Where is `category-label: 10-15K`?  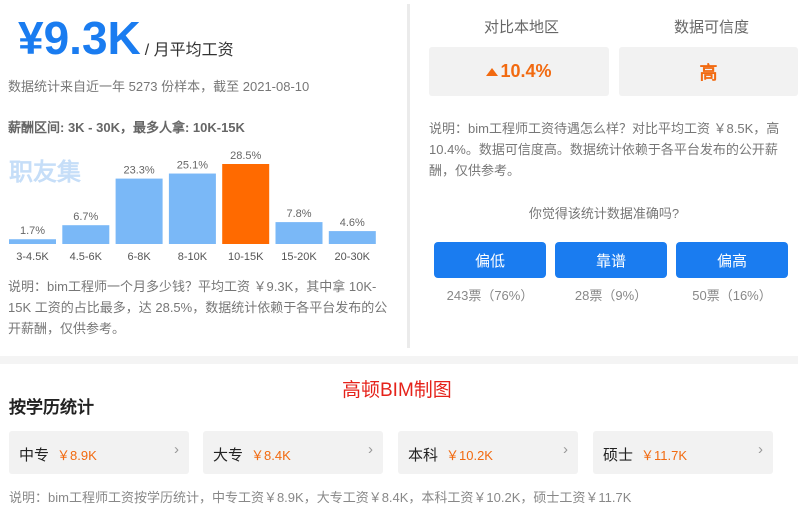
category-label: 10-15K is located at coordinates (246, 257).